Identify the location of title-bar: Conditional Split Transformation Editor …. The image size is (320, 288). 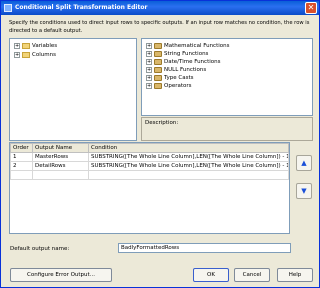
(160, 8).